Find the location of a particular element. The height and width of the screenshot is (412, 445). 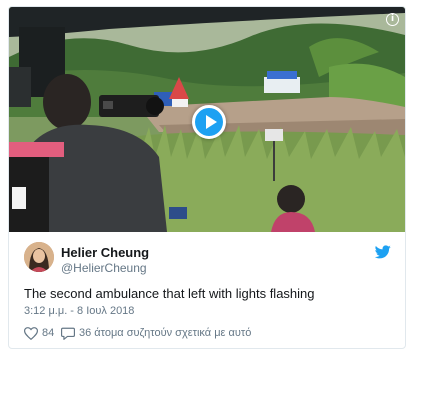

avatar is located at coordinates (39, 257).